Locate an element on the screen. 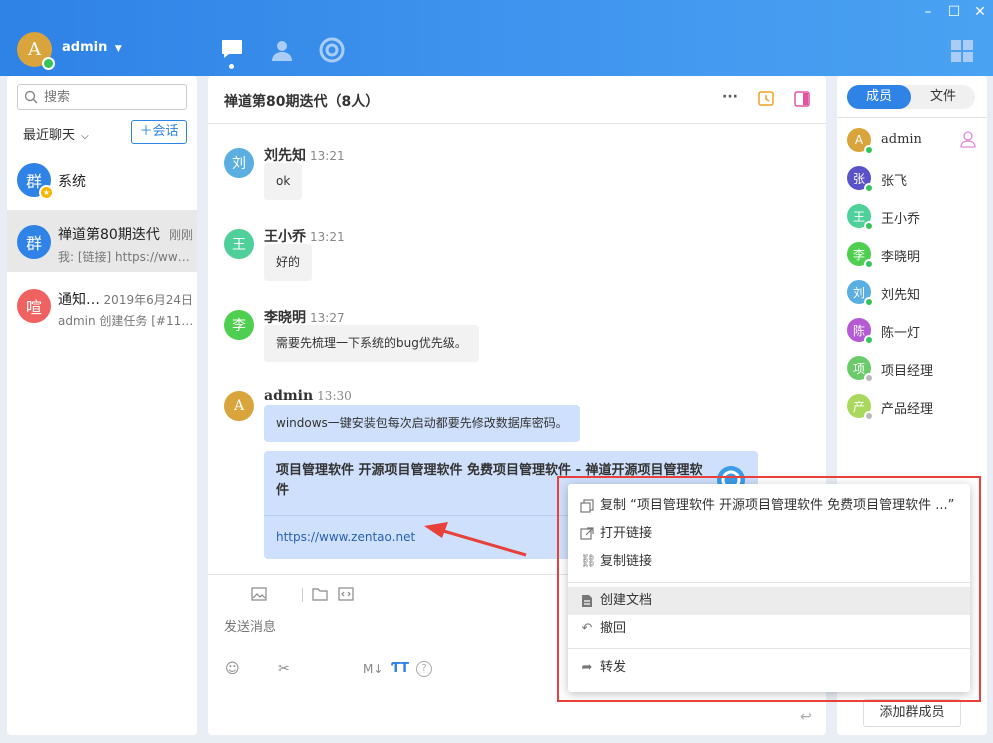  folder-icon is located at coordinates (320, 594).